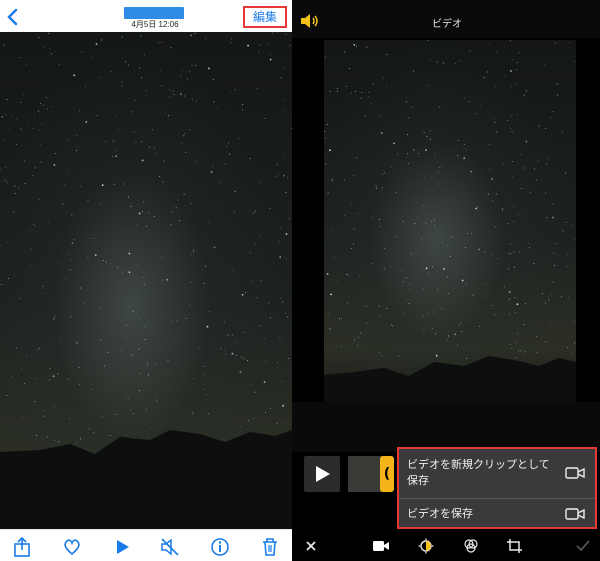 The image size is (600, 561). I want to click on info-icon, so click(220, 547).